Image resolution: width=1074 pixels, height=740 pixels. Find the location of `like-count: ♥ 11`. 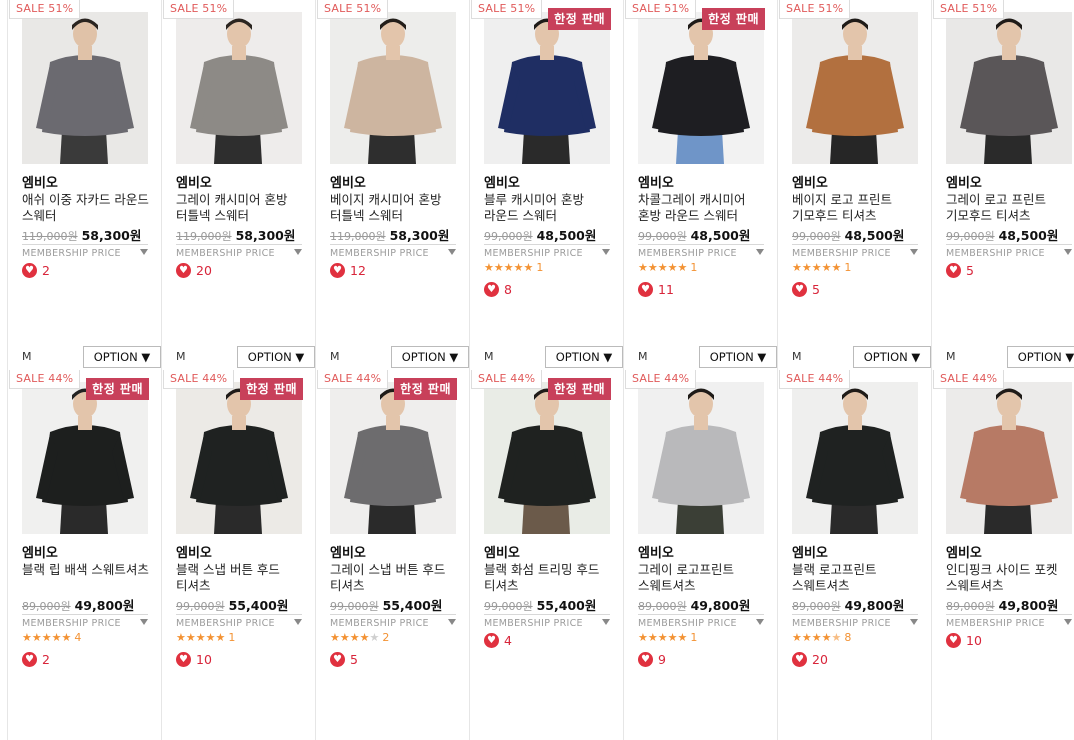

like-count: ♥ 11 is located at coordinates (656, 289).